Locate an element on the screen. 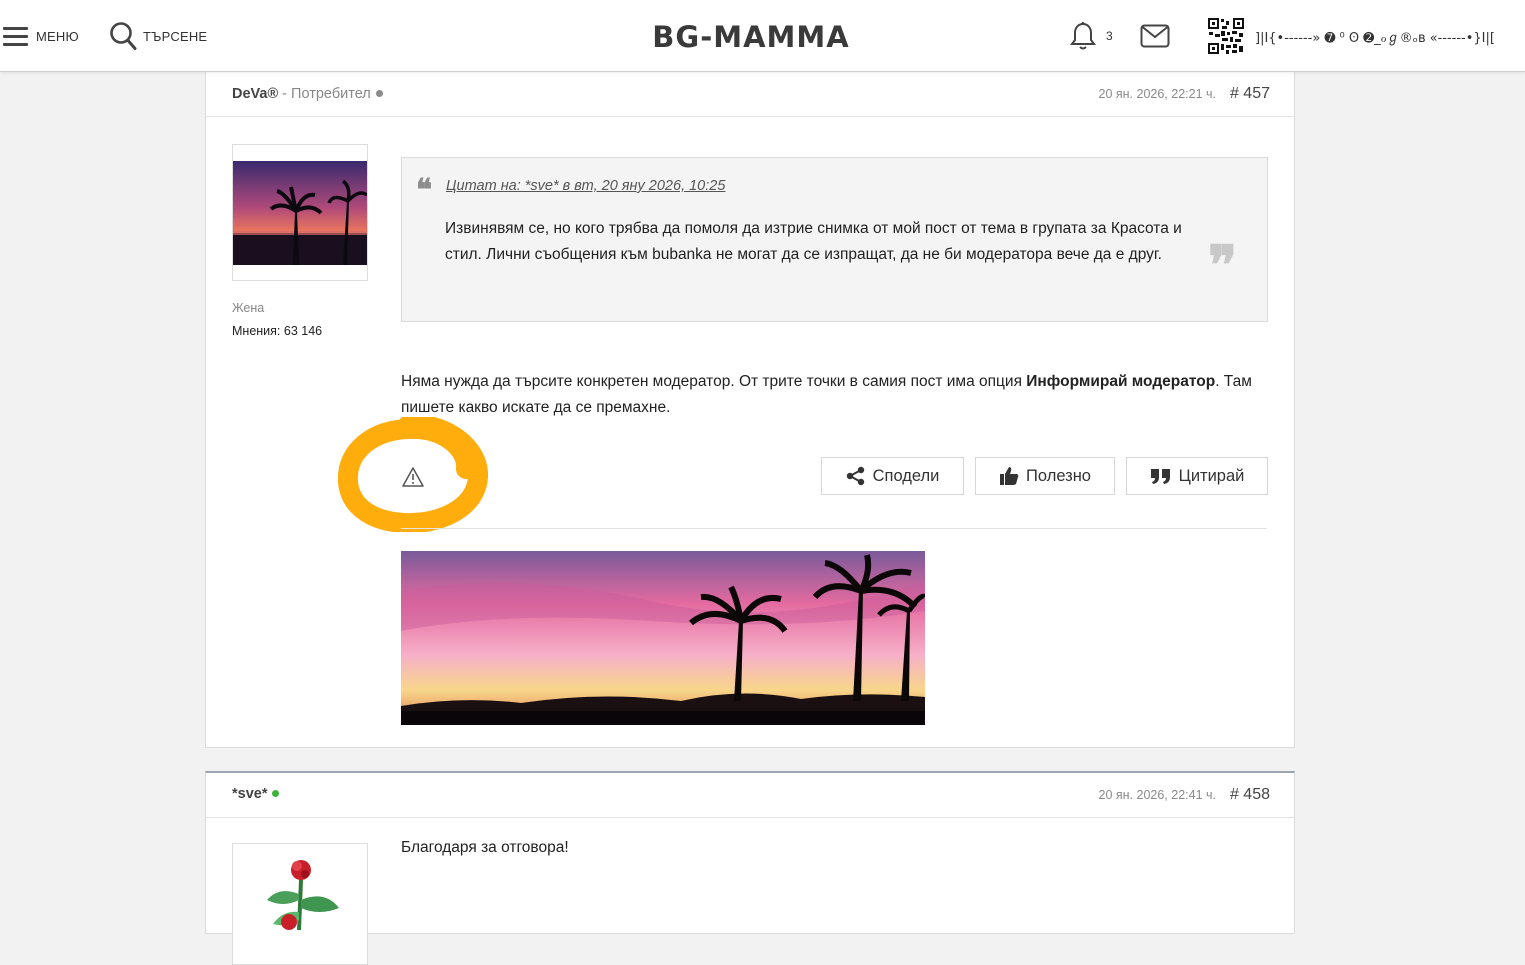 This screenshot has height=965, width=1525. search-icon is located at coordinates (123, 36).